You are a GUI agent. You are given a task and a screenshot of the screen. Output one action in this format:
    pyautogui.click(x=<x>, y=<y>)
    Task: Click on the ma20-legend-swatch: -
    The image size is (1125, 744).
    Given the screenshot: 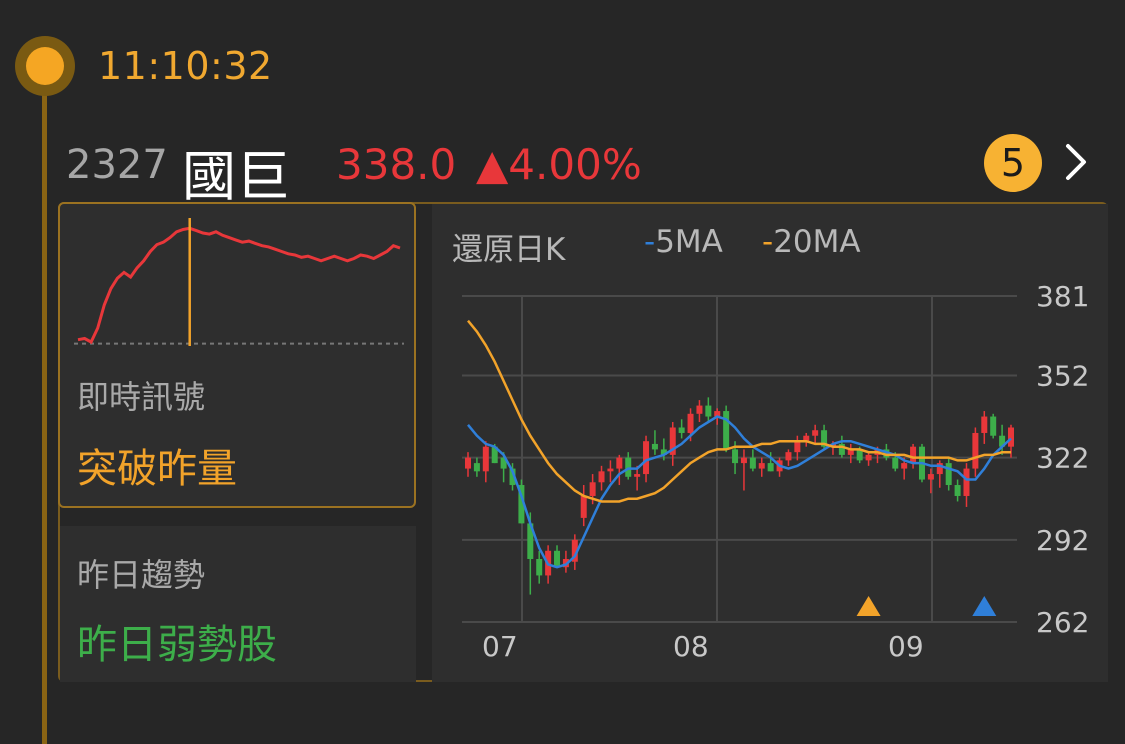 What is the action you would take?
    pyautogui.click(x=768, y=242)
    